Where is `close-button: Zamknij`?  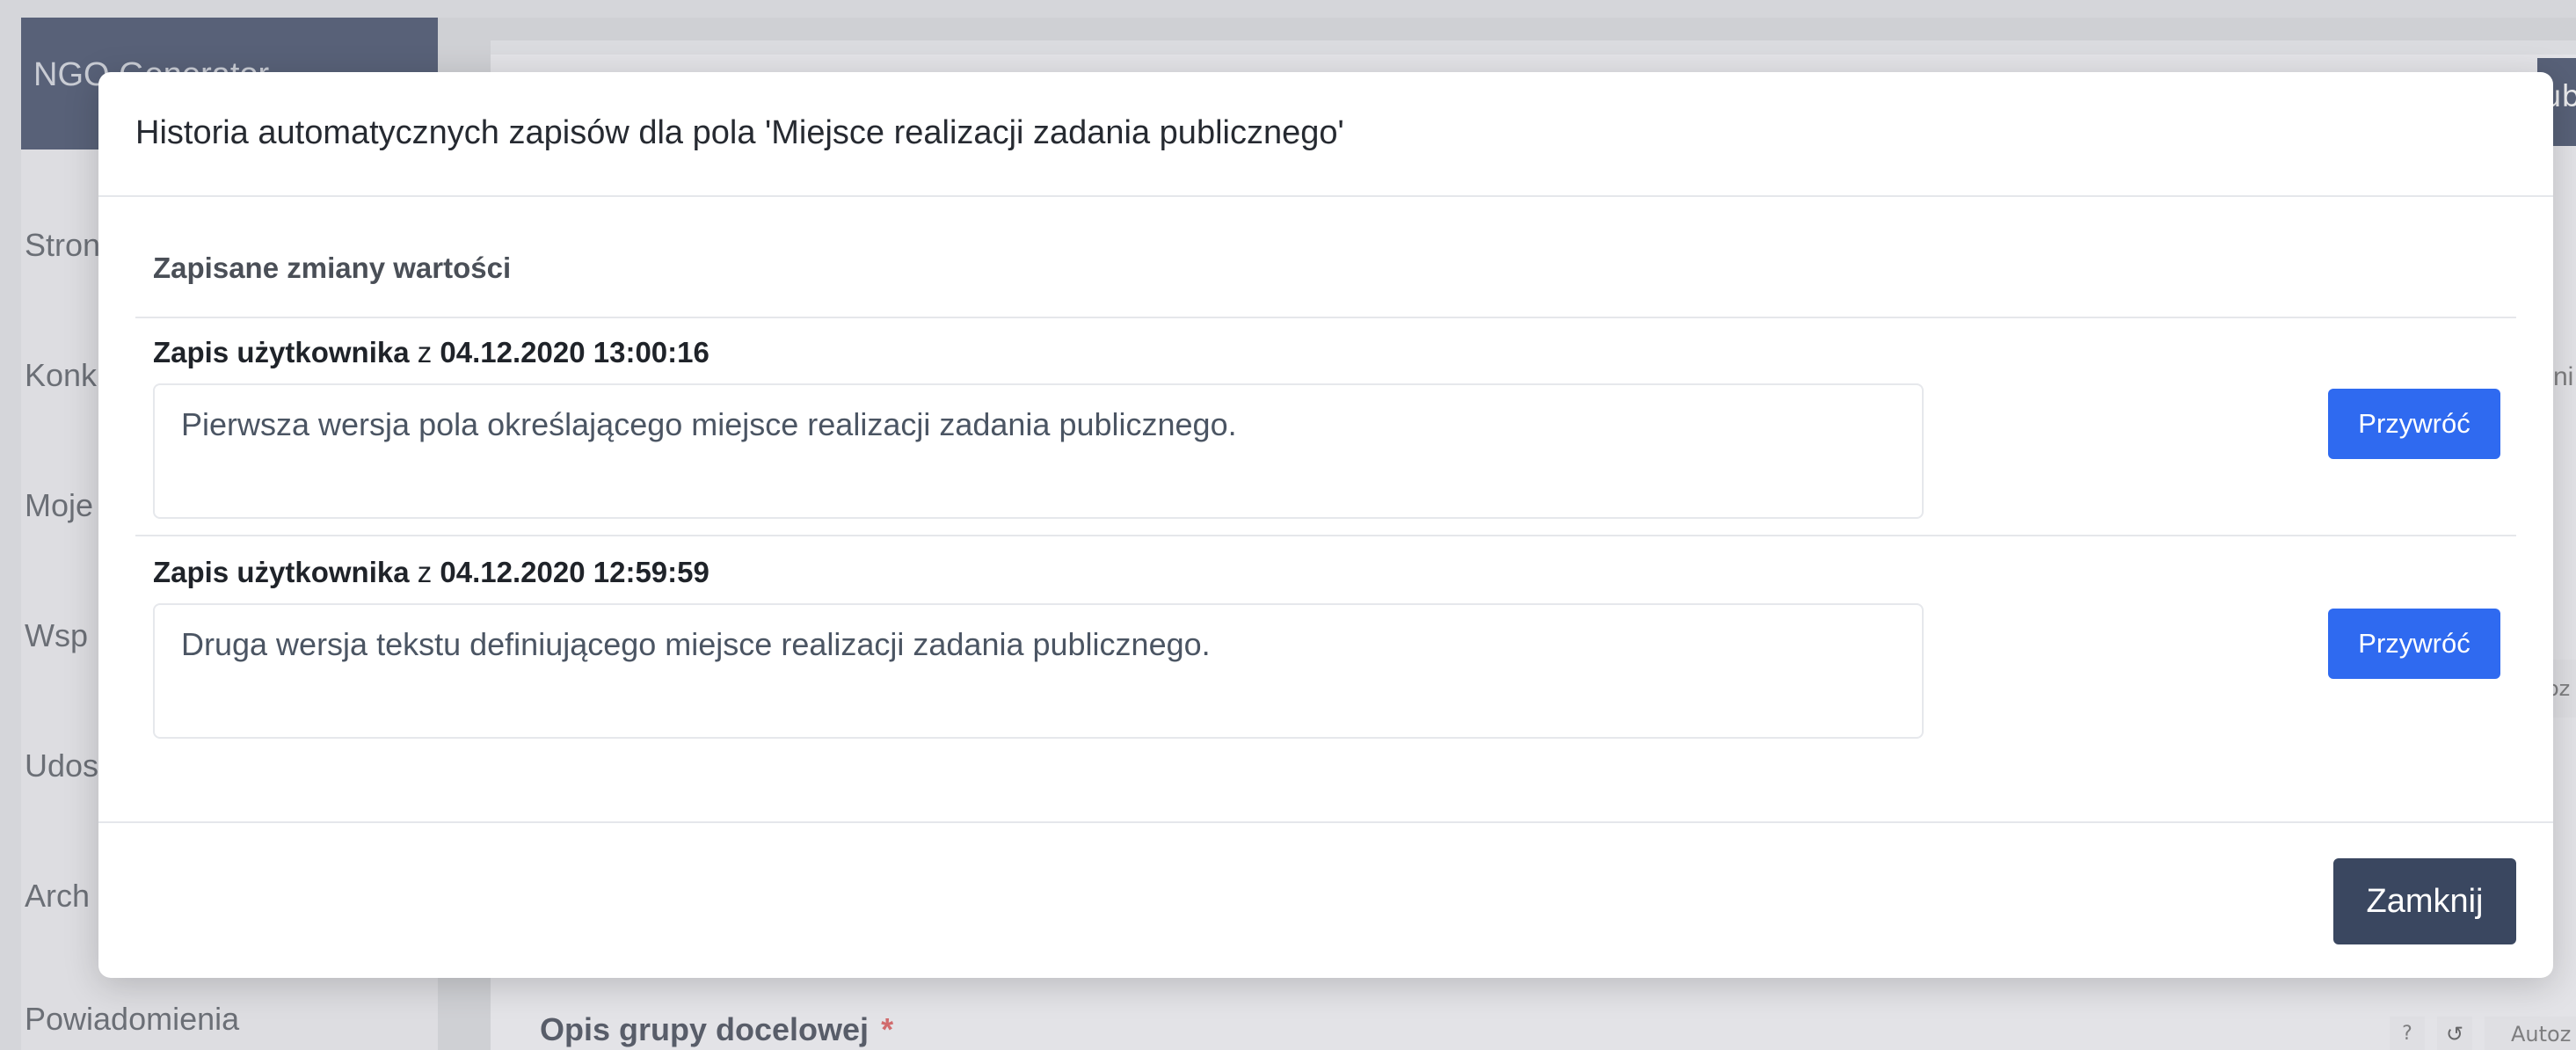
close-button: Zamknij is located at coordinates (2424, 901).